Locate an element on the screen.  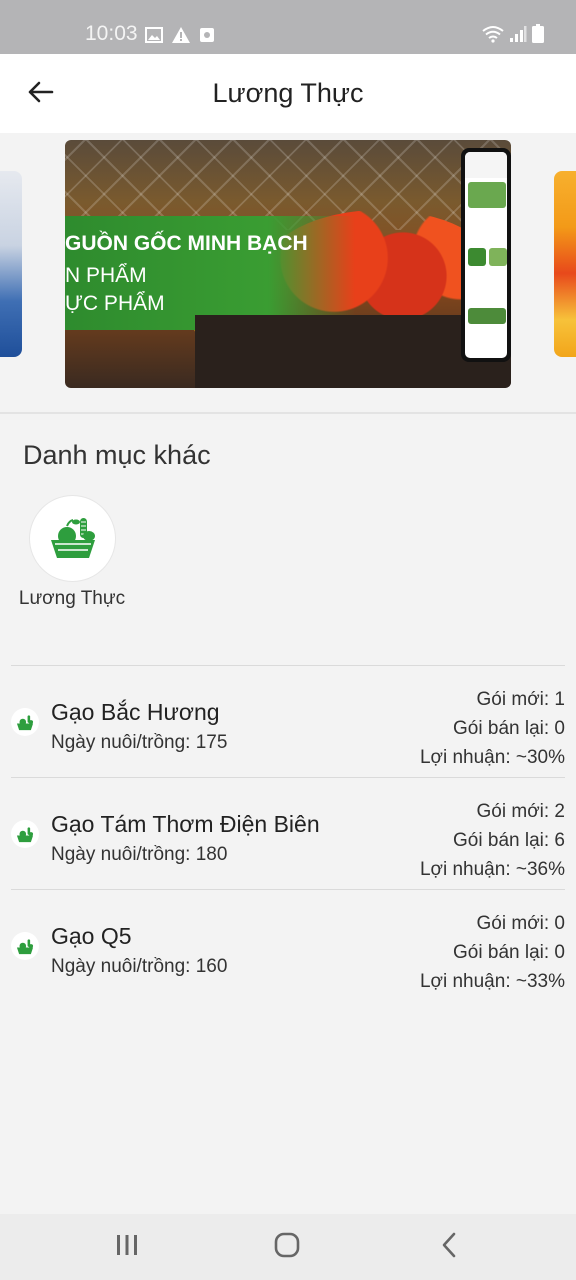
new-packs: Gói mới: 0 is located at coordinates (520, 923).